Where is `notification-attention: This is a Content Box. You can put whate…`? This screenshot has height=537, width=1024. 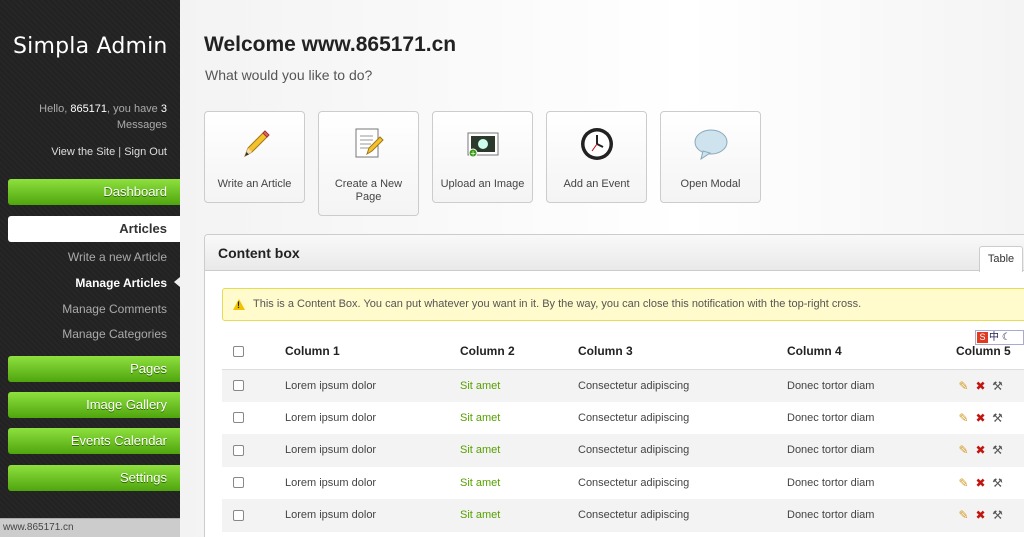 notification-attention: This is a Content Box. You can put whate… is located at coordinates (623, 304).